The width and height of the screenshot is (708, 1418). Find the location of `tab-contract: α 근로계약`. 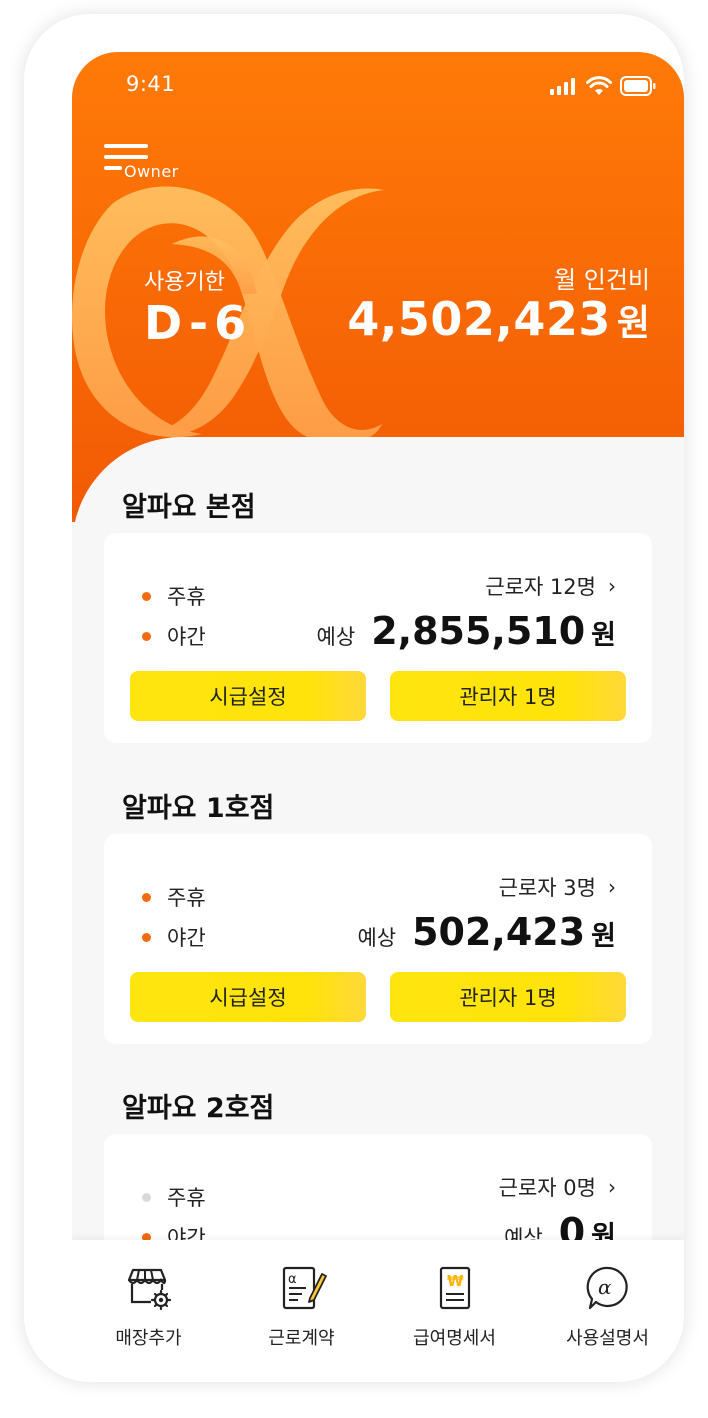

tab-contract: α 근로계약 is located at coordinates (301, 1299).